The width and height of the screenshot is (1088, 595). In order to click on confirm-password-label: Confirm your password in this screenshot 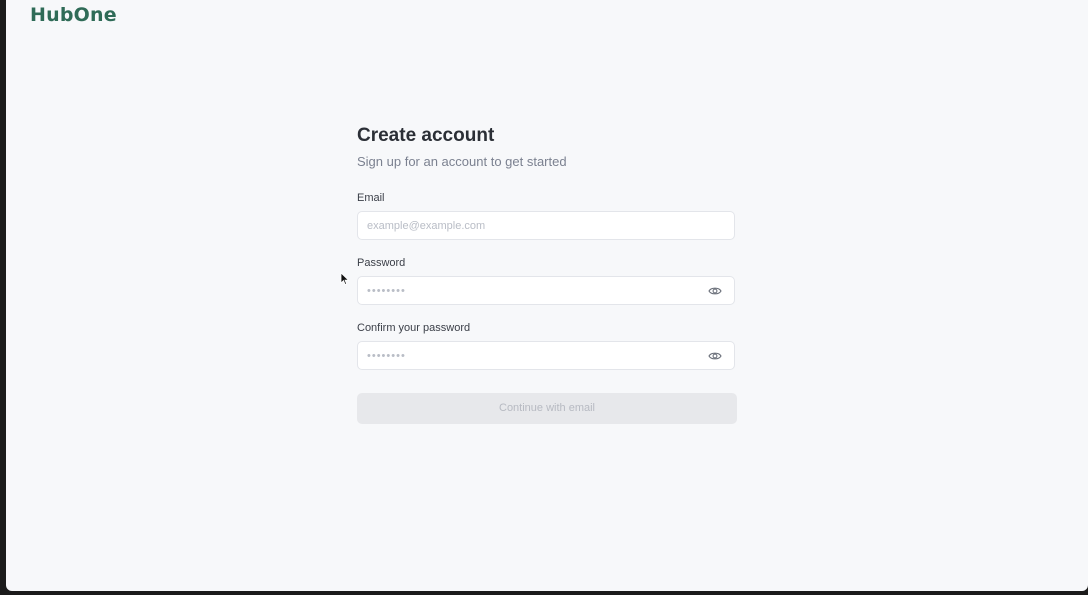, I will do `click(414, 328)`.